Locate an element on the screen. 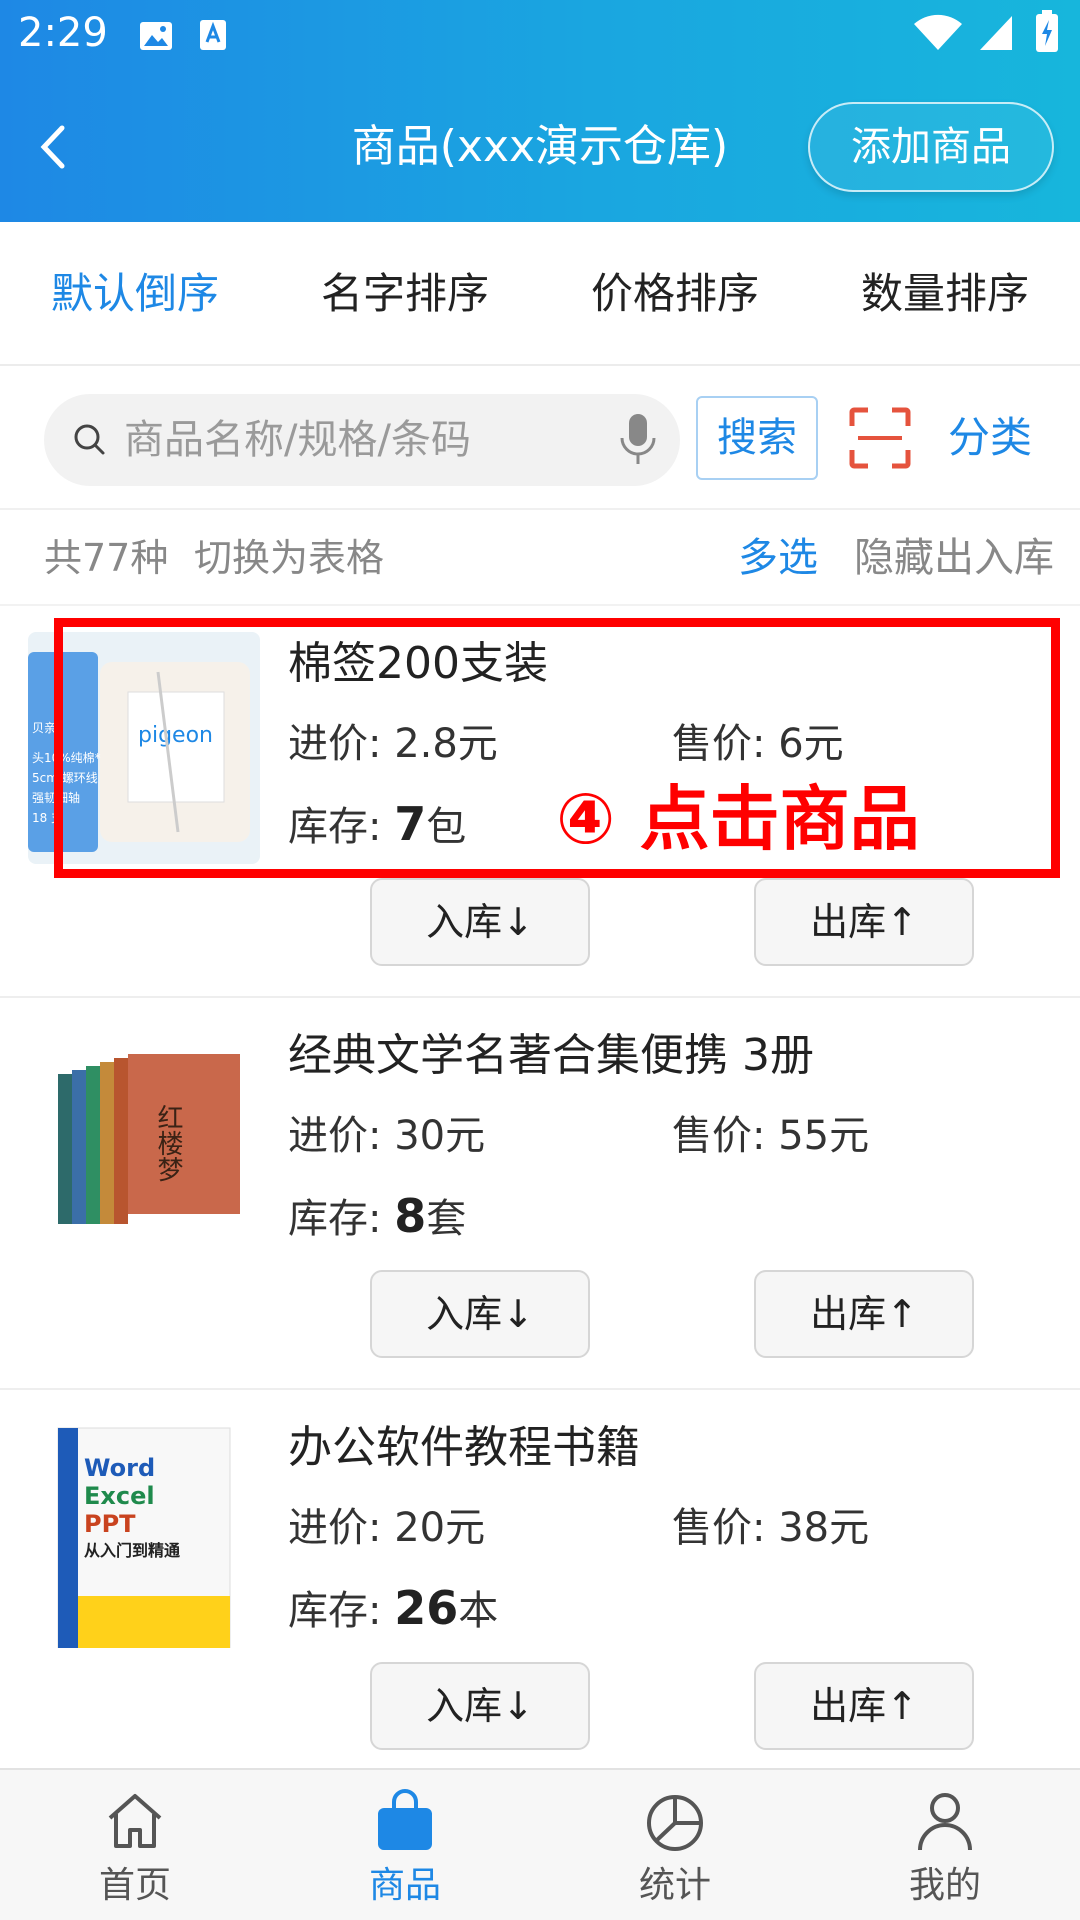  search-icon is located at coordinates (89, 439).